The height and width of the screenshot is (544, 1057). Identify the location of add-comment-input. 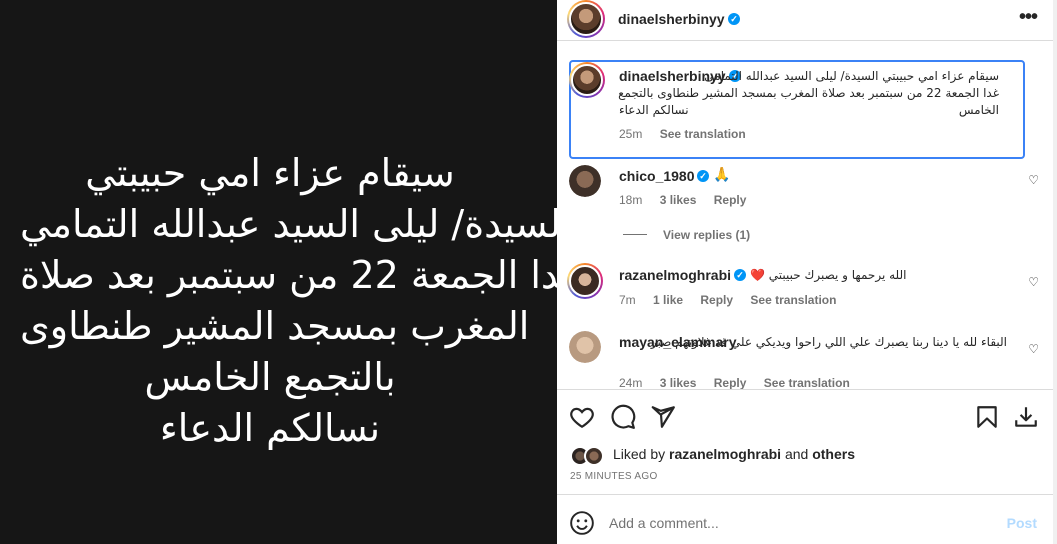
(789, 523).